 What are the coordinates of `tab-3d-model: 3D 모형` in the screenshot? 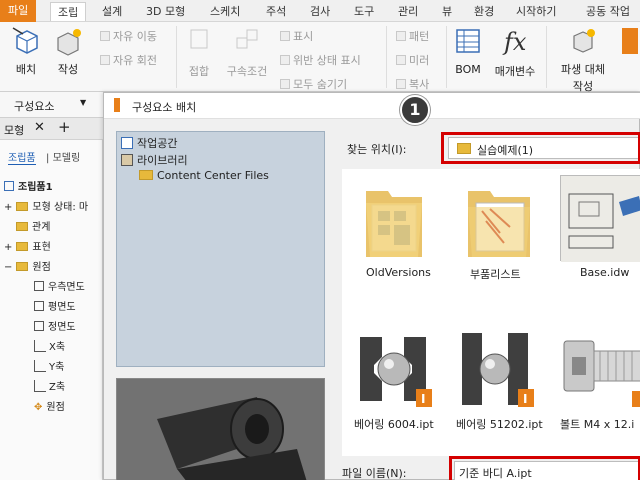 It's located at (165, 11).